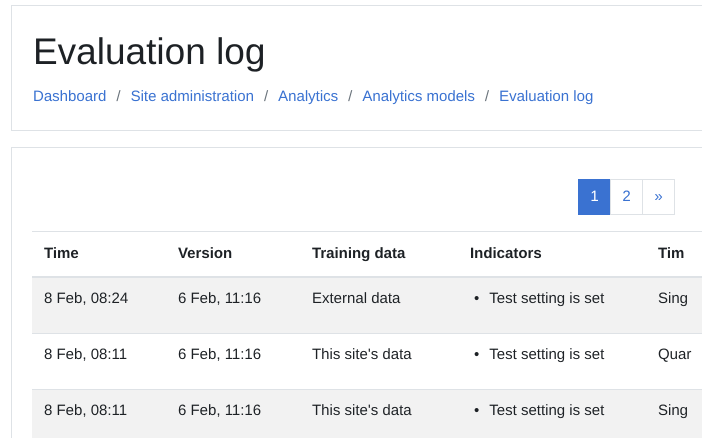 This screenshot has width=702, height=438. What do you see at coordinates (379, 414) in the screenshot?
I see `table-cell: This site's data` at bounding box center [379, 414].